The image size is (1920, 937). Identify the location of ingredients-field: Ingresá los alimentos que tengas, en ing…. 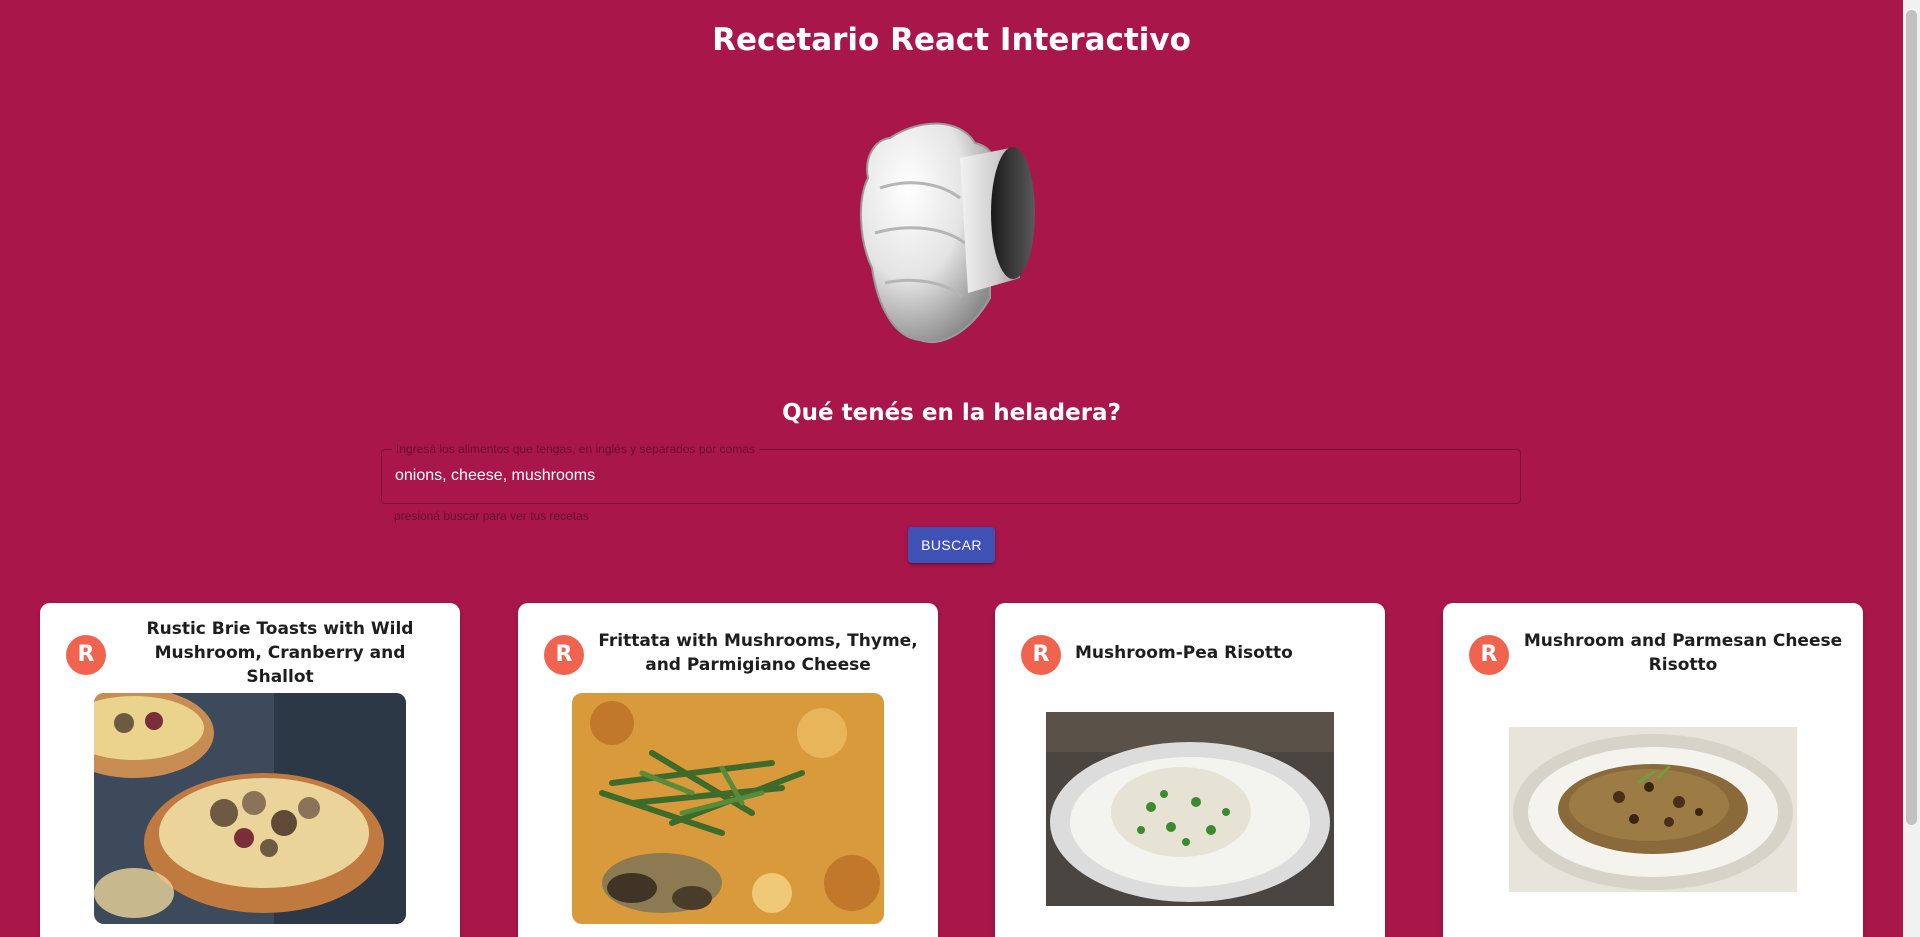
(951, 473).